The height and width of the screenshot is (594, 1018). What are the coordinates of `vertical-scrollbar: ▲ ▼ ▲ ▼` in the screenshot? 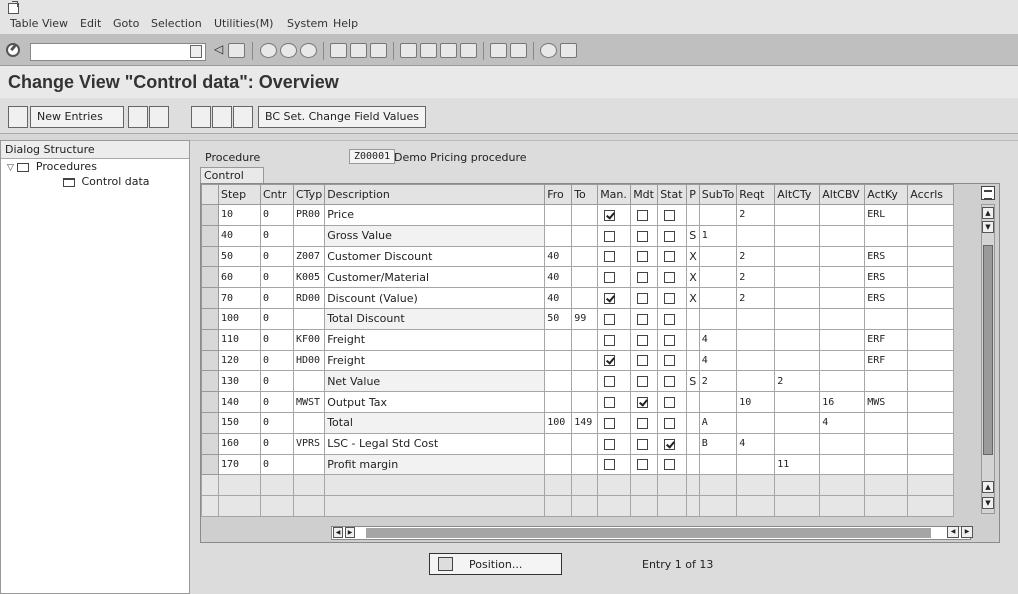 It's located at (988, 359).